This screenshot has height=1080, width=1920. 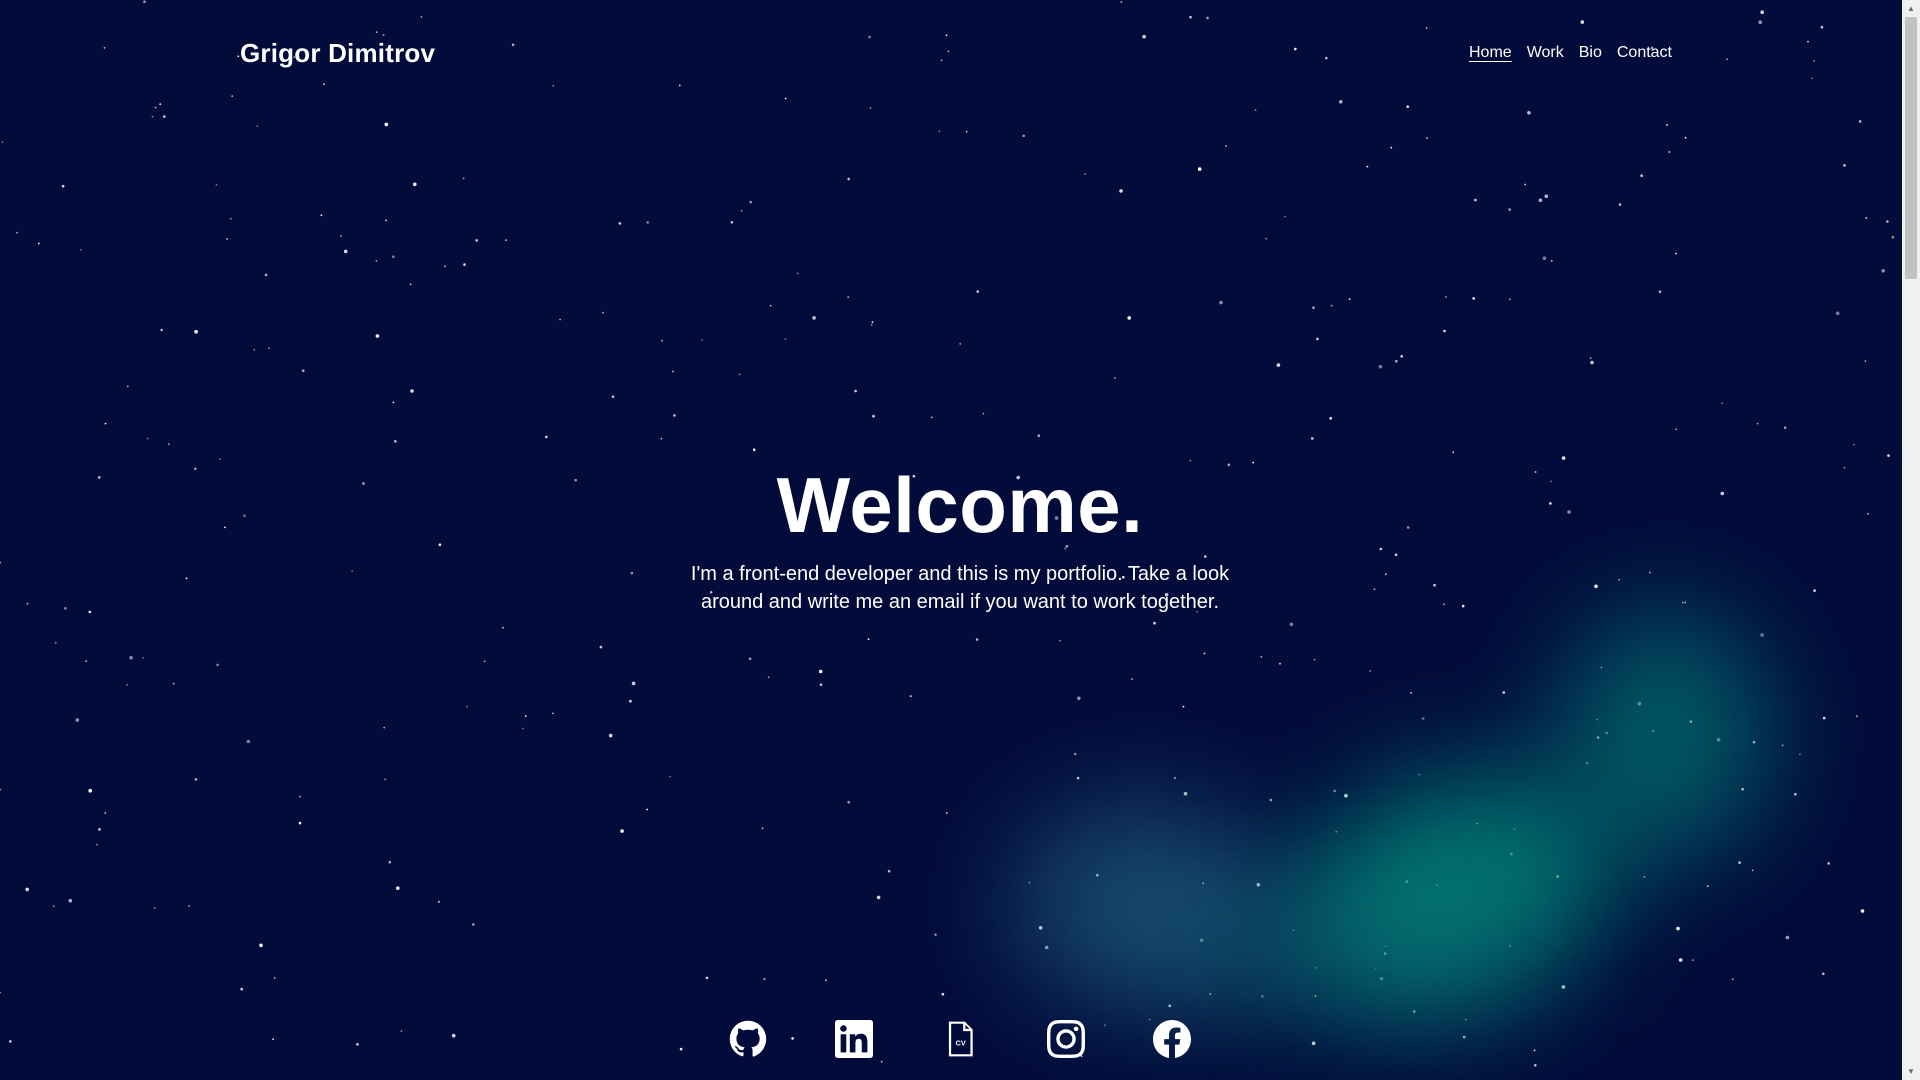 What do you see at coordinates (1911, 540) in the screenshot?
I see `vertical-scrollbar: ▲ ▼` at bounding box center [1911, 540].